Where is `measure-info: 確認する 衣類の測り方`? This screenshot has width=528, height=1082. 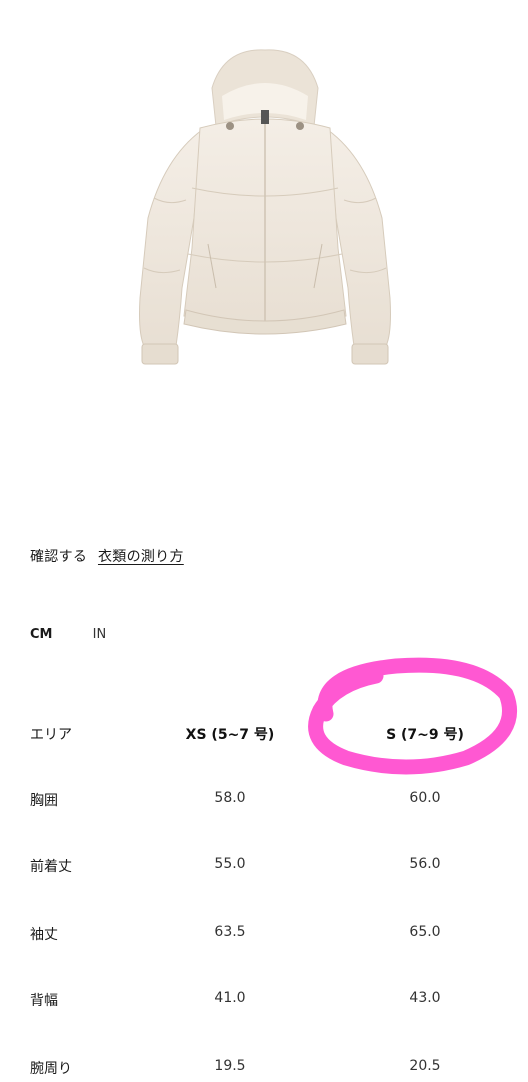
measure-info: 確認する 衣類の測り方 is located at coordinates (107, 556).